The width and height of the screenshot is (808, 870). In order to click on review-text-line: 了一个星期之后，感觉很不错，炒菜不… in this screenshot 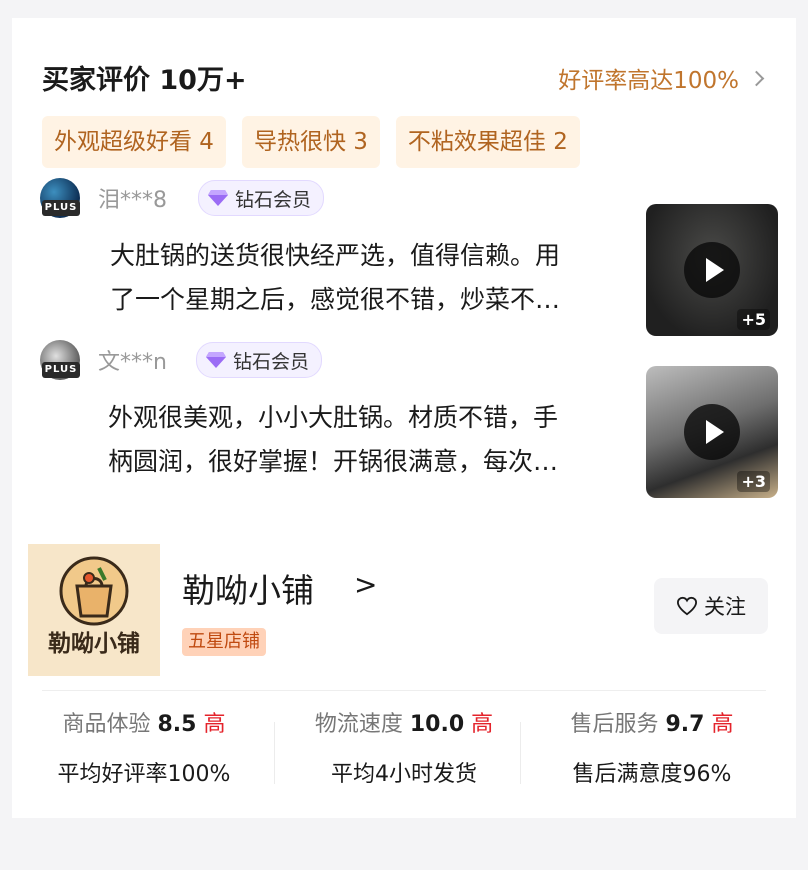, I will do `click(335, 299)`.